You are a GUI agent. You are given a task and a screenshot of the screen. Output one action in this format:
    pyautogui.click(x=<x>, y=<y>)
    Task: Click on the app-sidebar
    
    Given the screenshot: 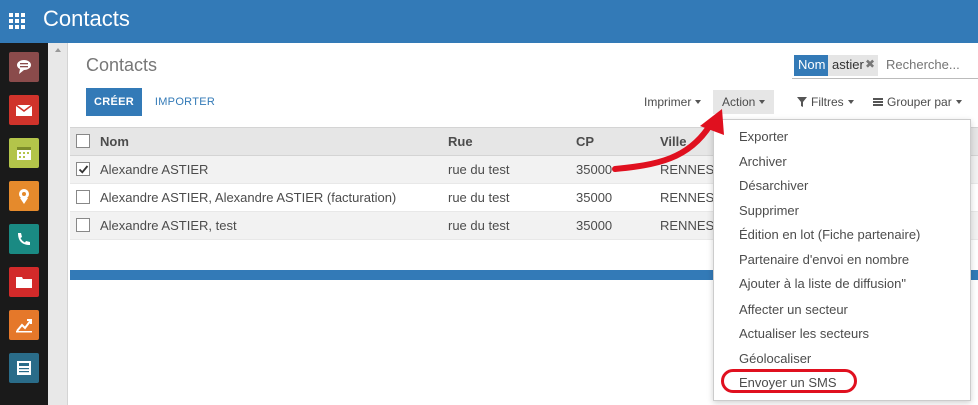 What is the action you would take?
    pyautogui.click(x=24, y=224)
    